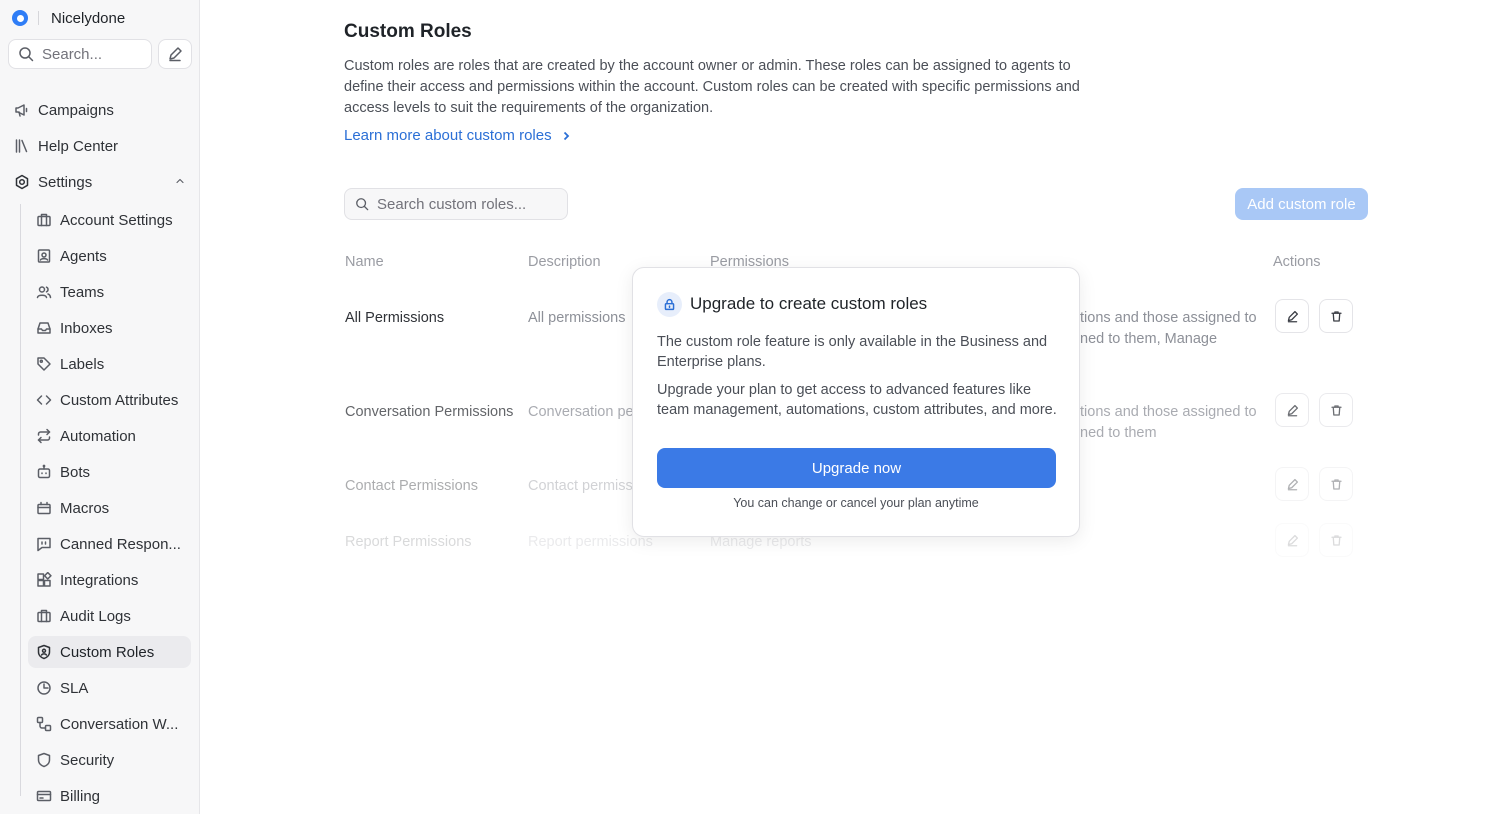 The image size is (1512, 814). I want to click on role-name: Conversation Permissions, so click(429, 412).